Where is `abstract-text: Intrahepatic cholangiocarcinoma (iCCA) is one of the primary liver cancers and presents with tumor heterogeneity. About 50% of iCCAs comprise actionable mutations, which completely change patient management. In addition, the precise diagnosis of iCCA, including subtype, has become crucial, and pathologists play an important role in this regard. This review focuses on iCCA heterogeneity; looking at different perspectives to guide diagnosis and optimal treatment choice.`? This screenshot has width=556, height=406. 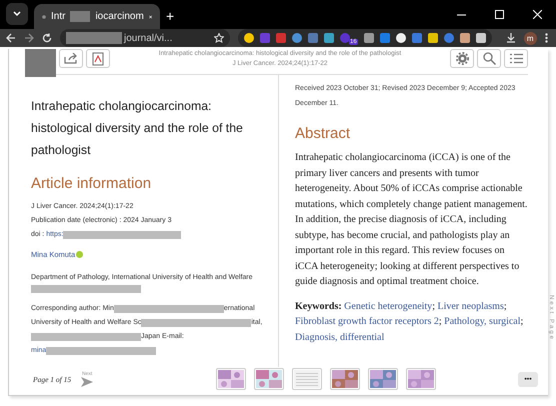
abstract-text: Intrahepatic cholangiocarcinoma (iCCA) is one of the primary liver cancers and presents with tumor heterogeneity. About 50% of iCCAs comprise actionable mutations, which completely change patient management. In addition, the precise diagnosis of iCCA, including subtype, has become crucial, and pathologists play an important role in this regard. This review focuses on iCCA heterogeneity; looking at different perspectives to guide diagnosis and optimal treatment choice. is located at coordinates (411, 220).